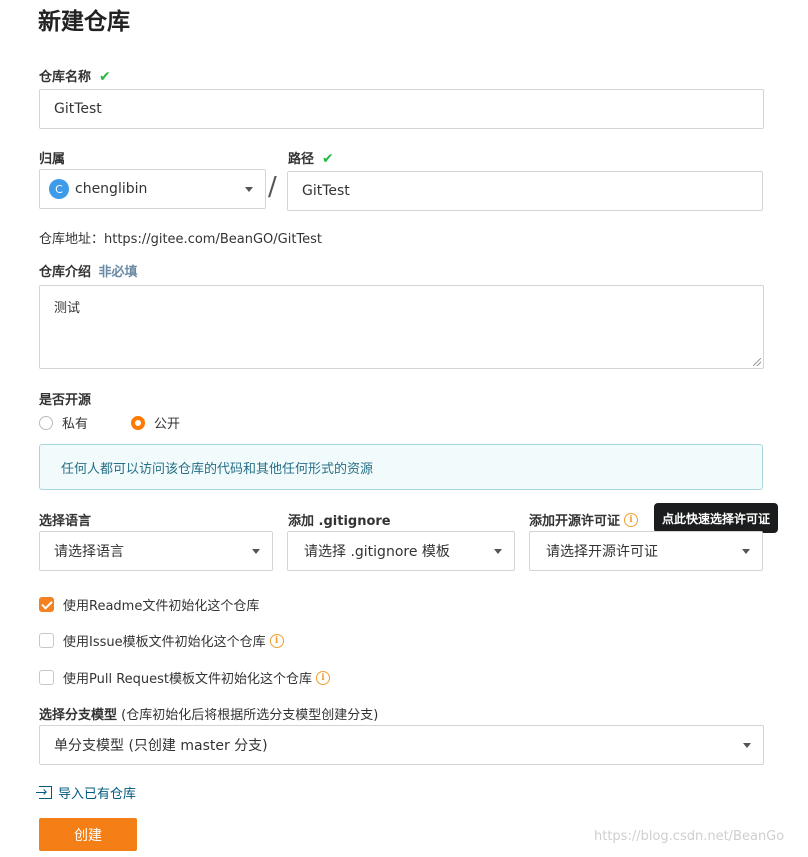 The height and width of the screenshot is (857, 808). What do you see at coordinates (401, 327) in the screenshot?
I see `description-textarea: 测试` at bounding box center [401, 327].